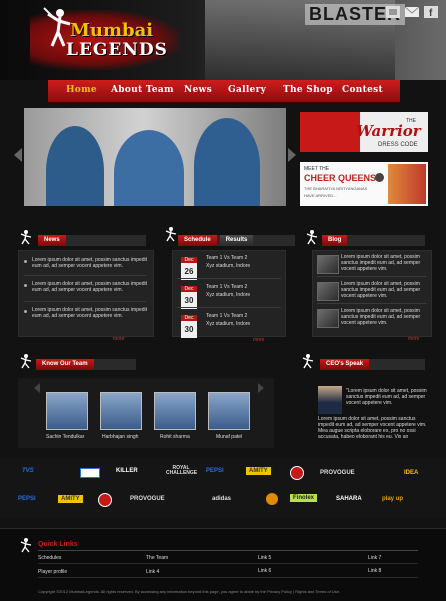 The image size is (446, 601). I want to click on quick-link: Link 6, so click(264, 571).